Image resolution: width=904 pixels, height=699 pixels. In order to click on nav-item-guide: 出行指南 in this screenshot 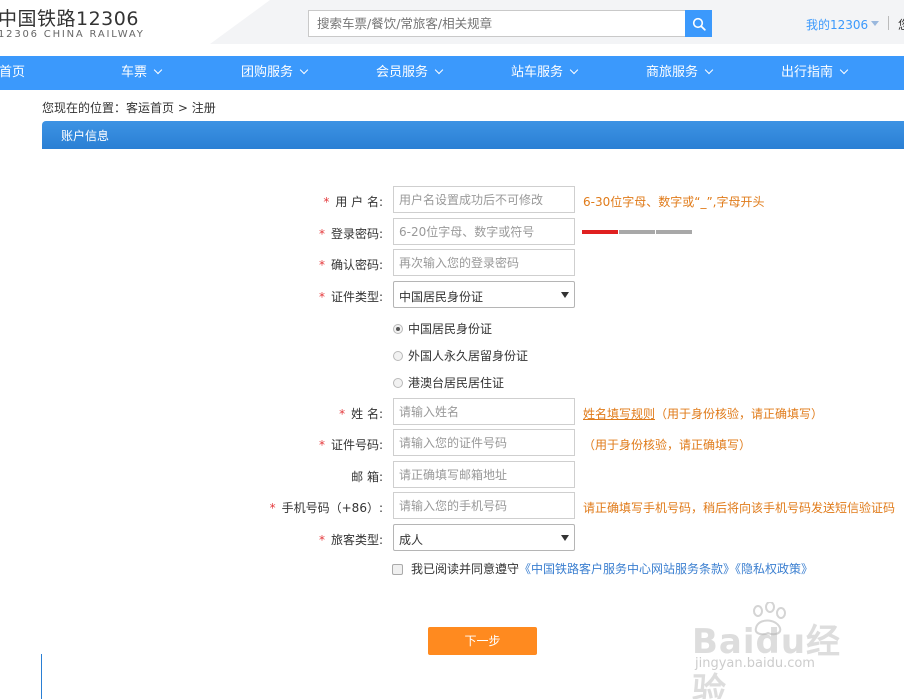, I will do `click(815, 73)`.